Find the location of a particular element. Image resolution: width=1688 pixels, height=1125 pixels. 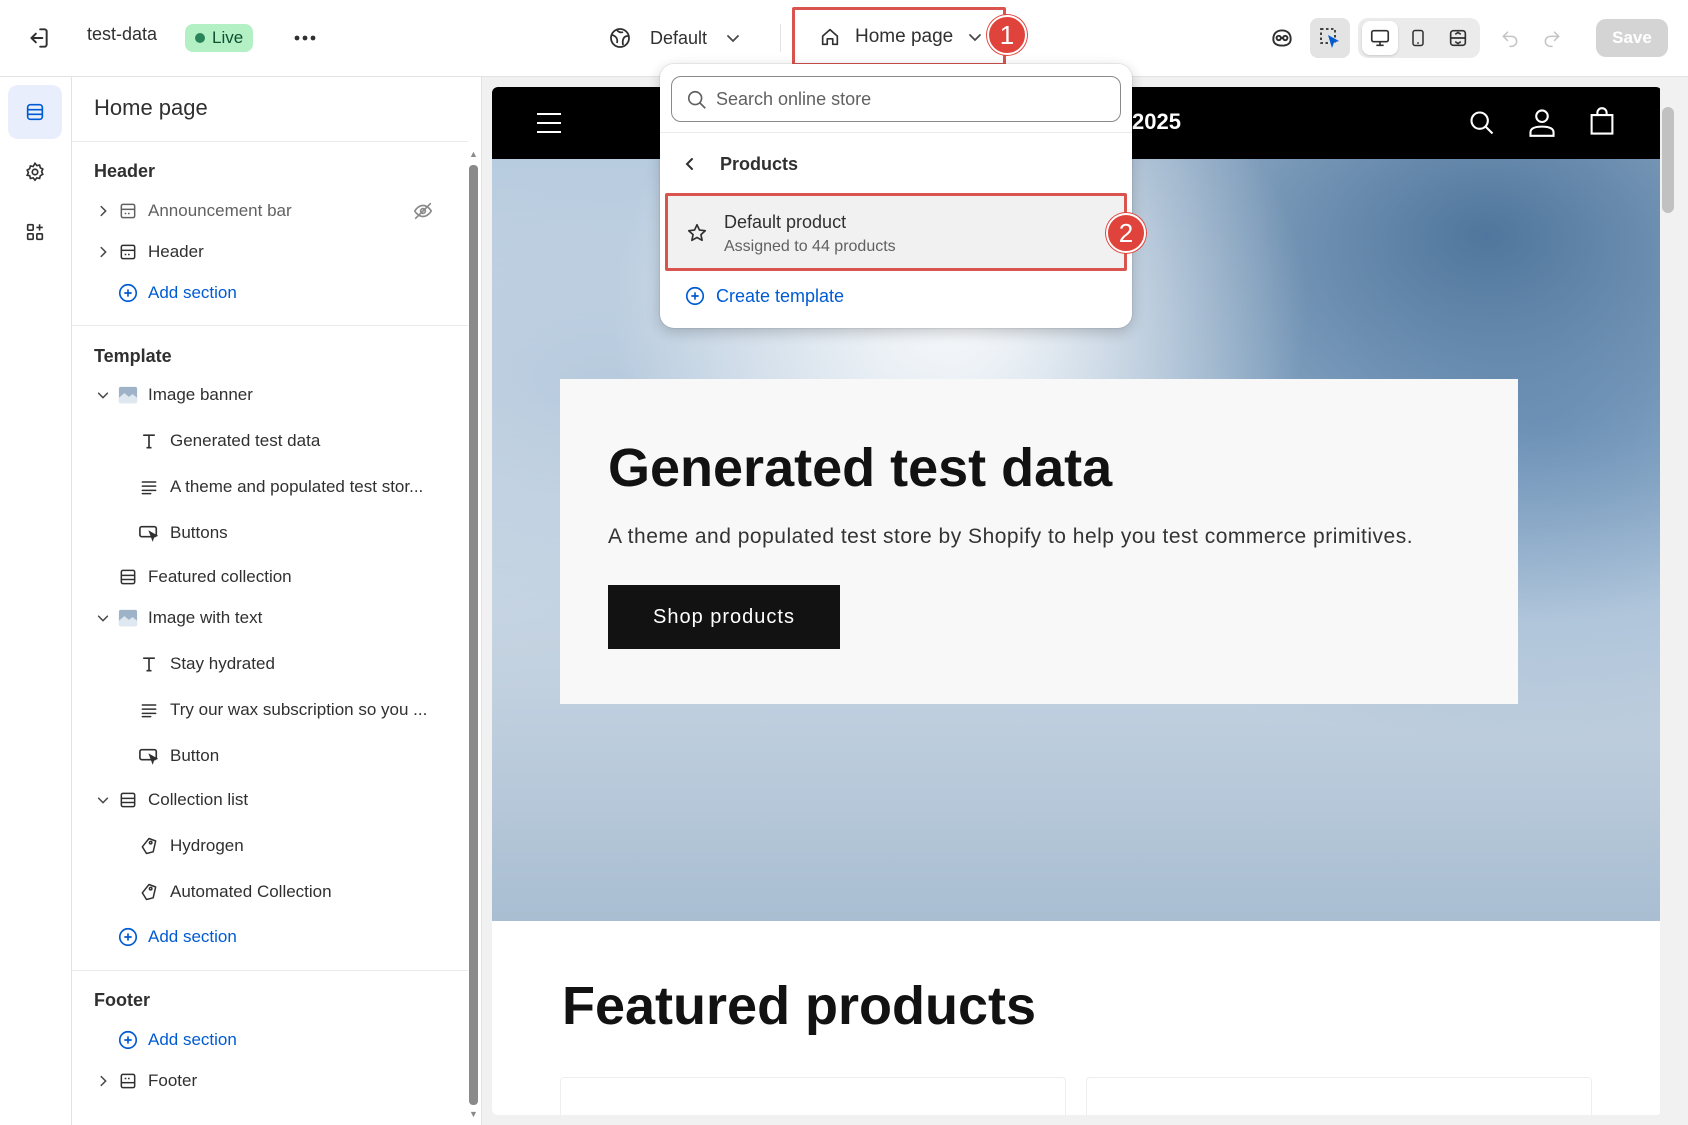

scroll-down-arrow-icon: ▼ is located at coordinates (473, 1114).